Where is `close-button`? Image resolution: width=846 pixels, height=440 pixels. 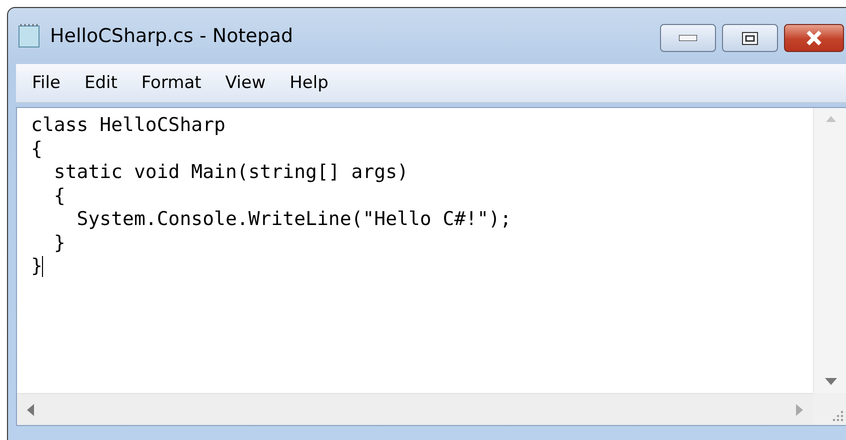 close-button is located at coordinates (814, 38).